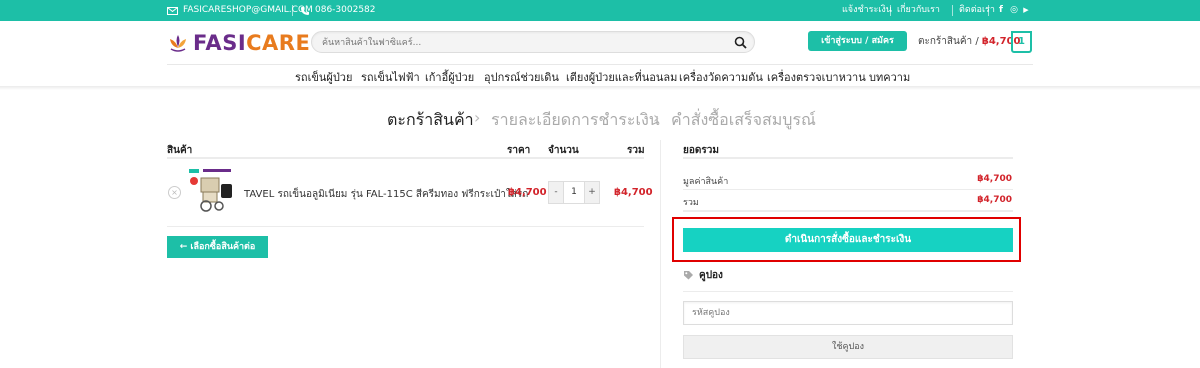 This screenshot has height=368, width=1200. I want to click on col-header-total: รวม, so click(636, 150).